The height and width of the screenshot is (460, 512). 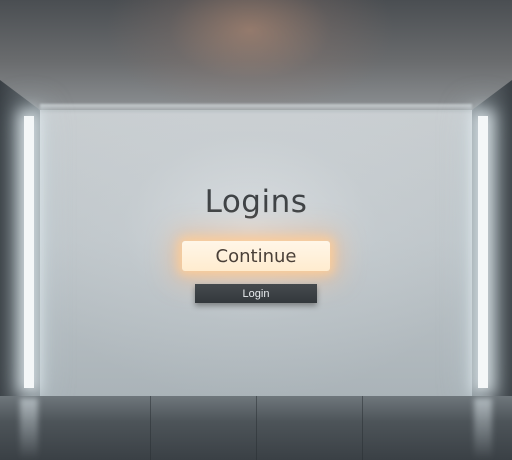 I want to click on ceiling-edge, so click(x=256, y=108).